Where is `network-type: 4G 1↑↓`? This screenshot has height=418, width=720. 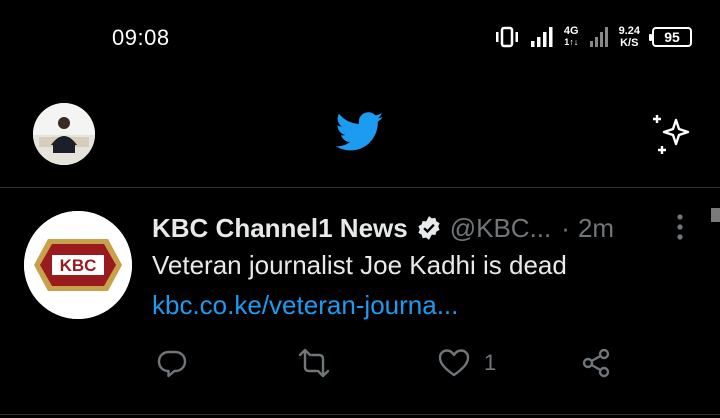
network-type: 4G 1↑↓ is located at coordinates (571, 37).